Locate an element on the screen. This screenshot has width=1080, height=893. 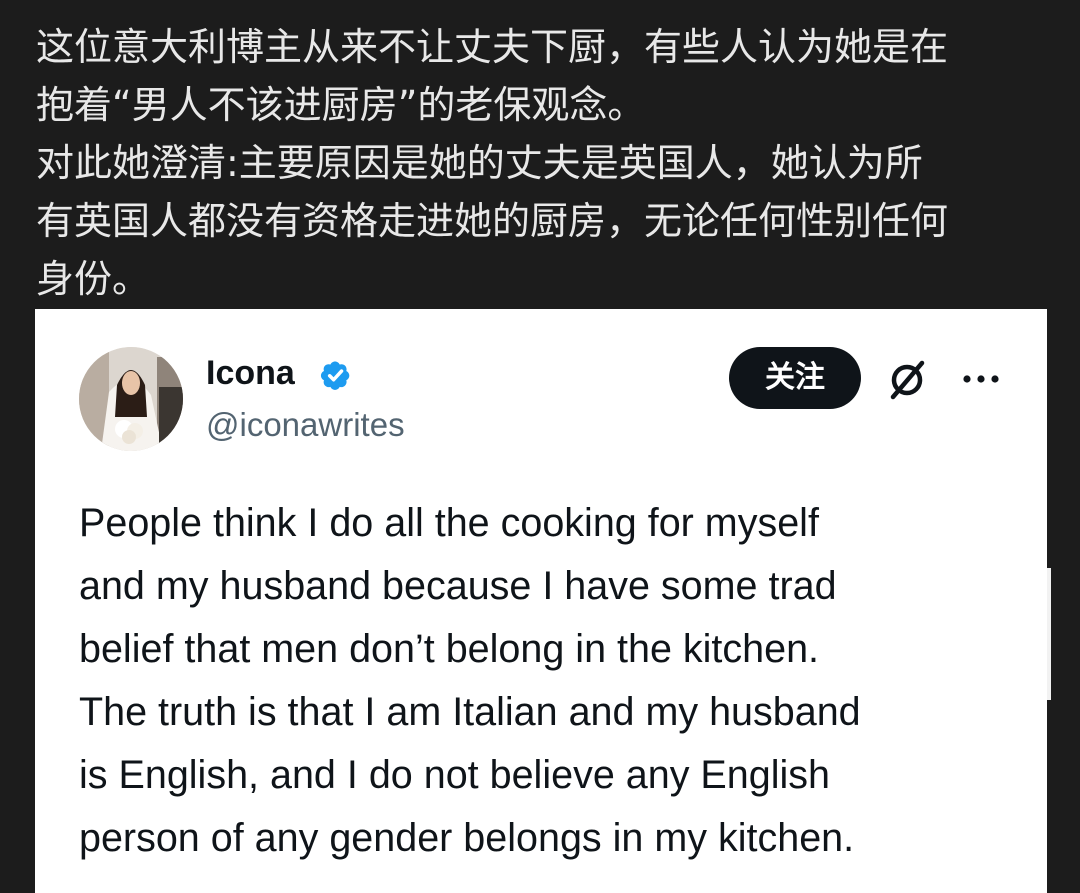
user-handle: @iconawrites is located at coordinates (305, 425).